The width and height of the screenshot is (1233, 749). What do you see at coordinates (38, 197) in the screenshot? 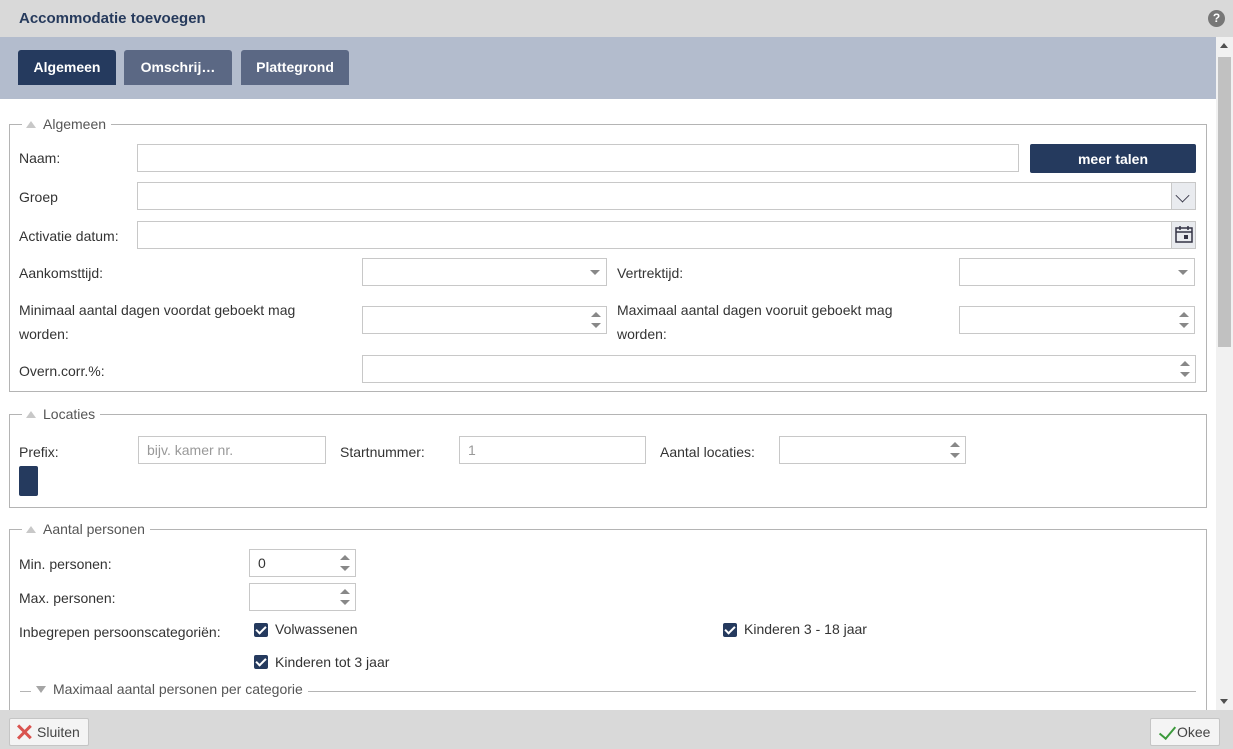
I see `groep-label: Groep` at bounding box center [38, 197].